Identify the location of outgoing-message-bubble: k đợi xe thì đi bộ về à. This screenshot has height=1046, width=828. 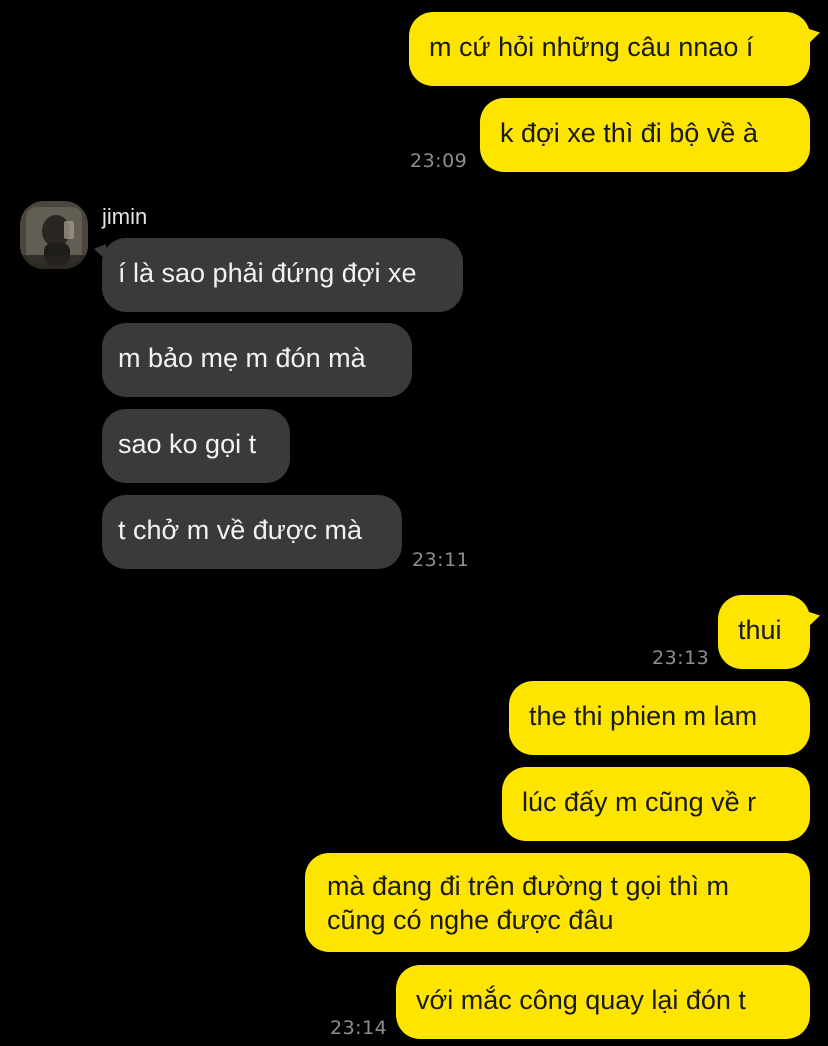
(645, 135).